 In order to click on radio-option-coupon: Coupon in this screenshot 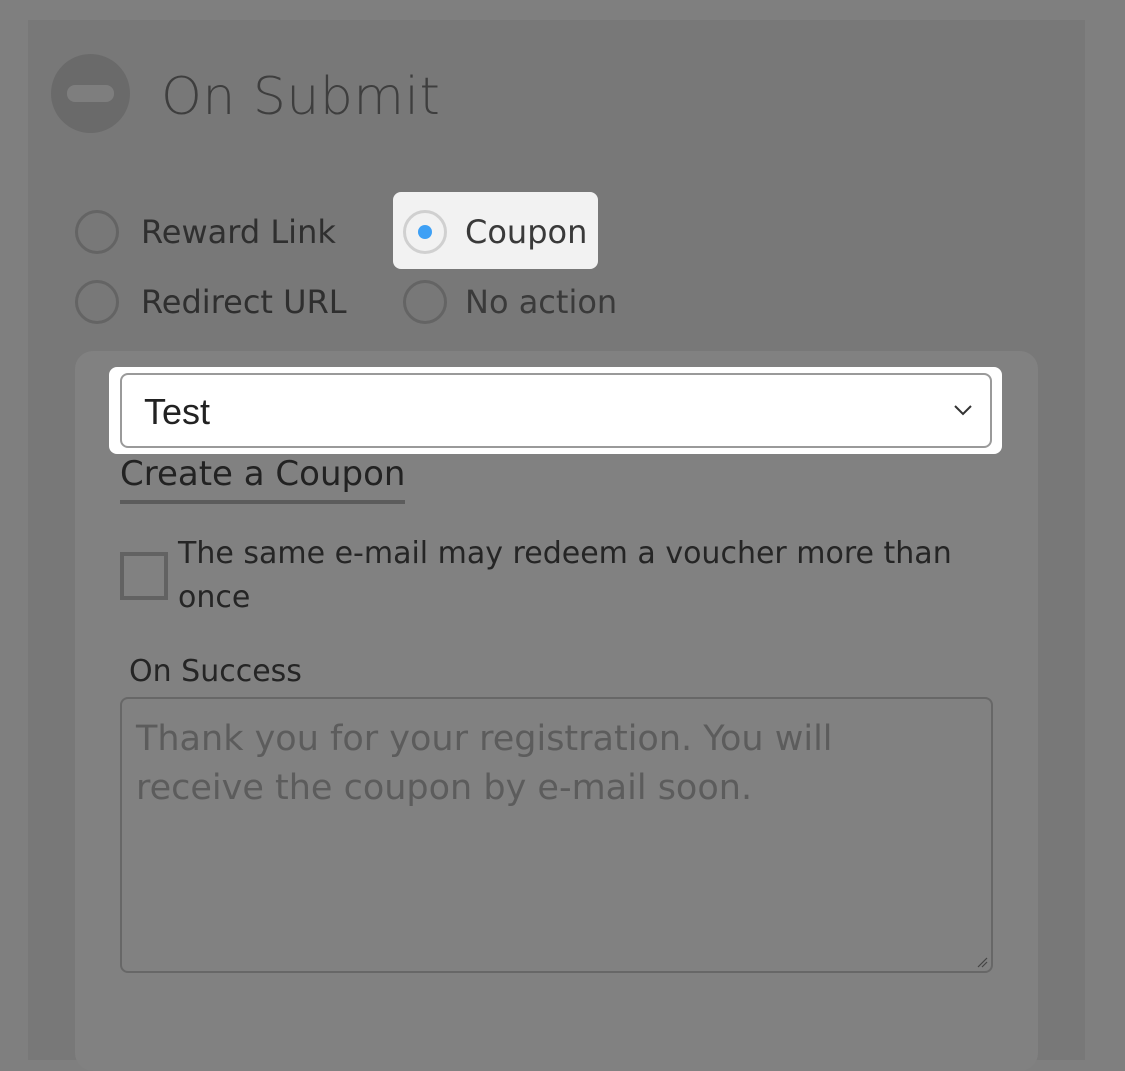, I will do `click(495, 232)`.